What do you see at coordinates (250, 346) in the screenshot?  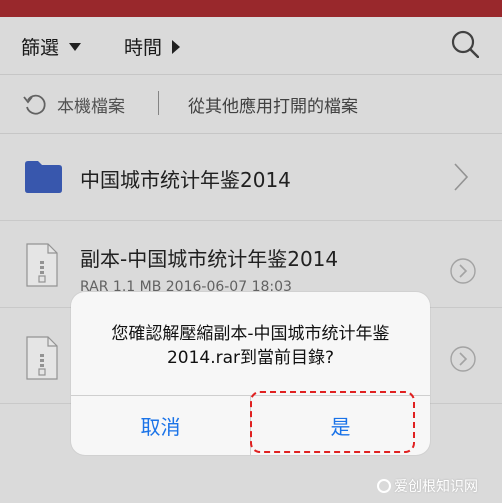 I see `dialog-message: 您確認解壓縮副本-中国城市统计年鉴 2014.rar到當前目錄?` at bounding box center [250, 346].